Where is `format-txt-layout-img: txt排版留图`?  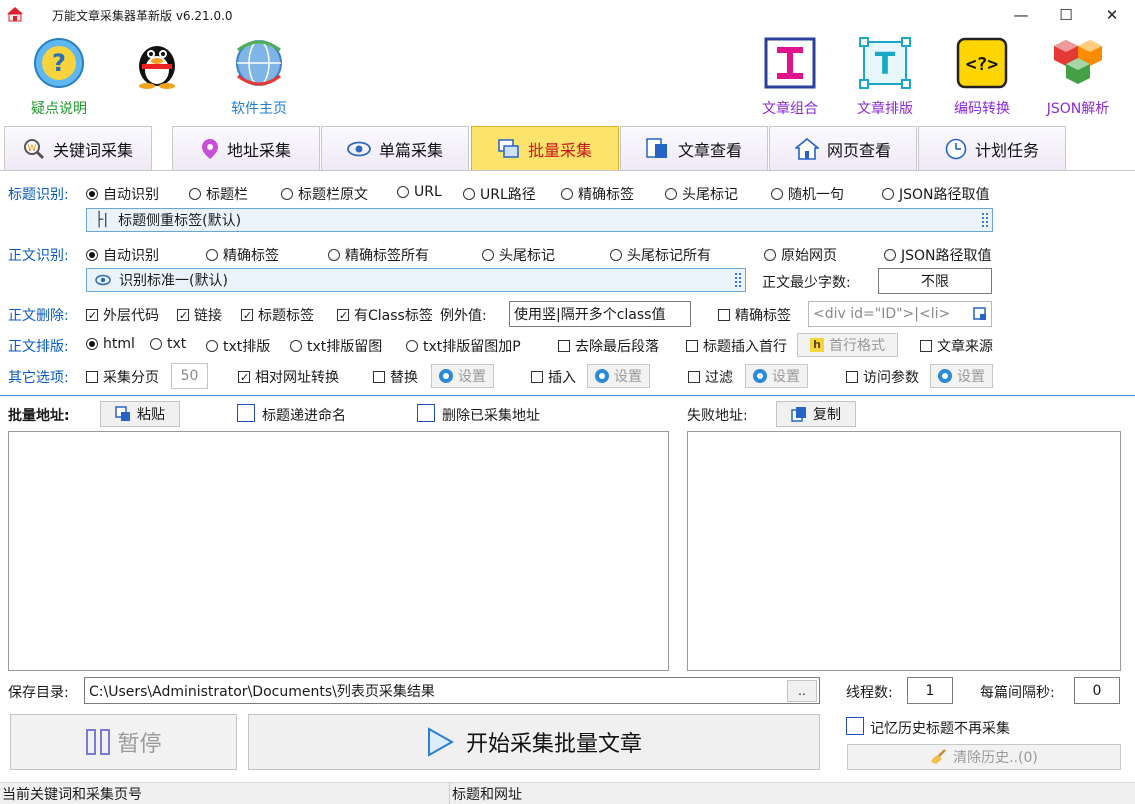 format-txt-layout-img: txt排版留图 is located at coordinates (336, 346).